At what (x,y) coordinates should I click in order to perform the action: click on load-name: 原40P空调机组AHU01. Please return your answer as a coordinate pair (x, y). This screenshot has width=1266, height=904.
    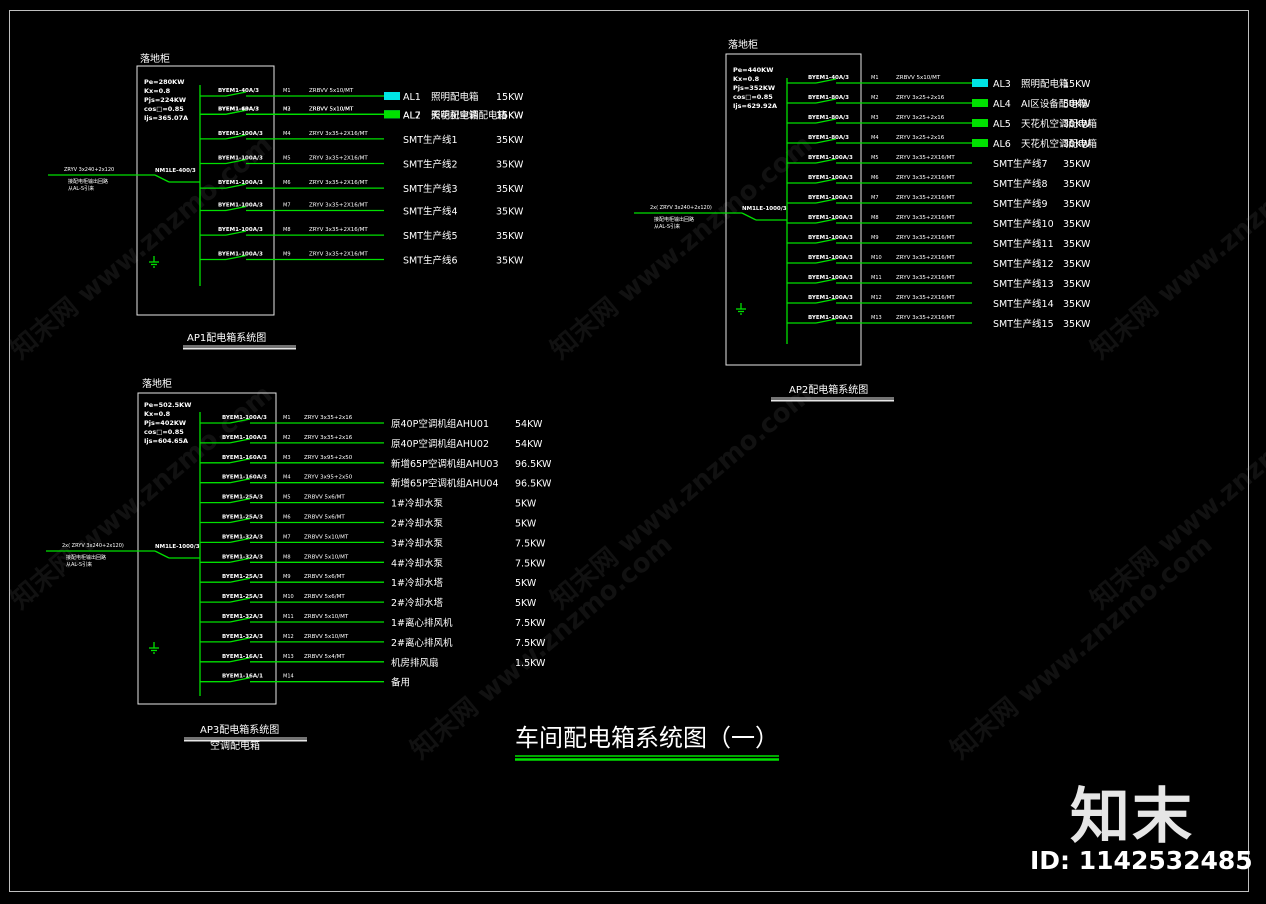
    Looking at the image, I should click on (440, 424).